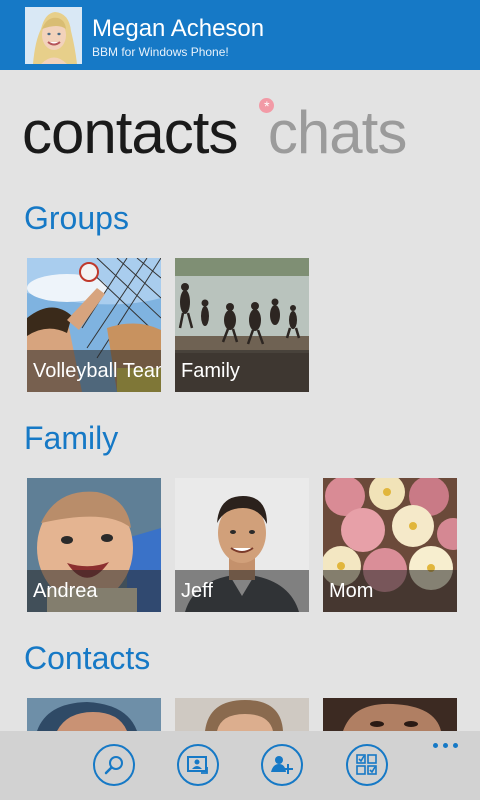 This screenshot has height=800, width=480. Describe the element at coordinates (446, 746) in the screenshot. I see `more-ellipsis-icon` at that location.